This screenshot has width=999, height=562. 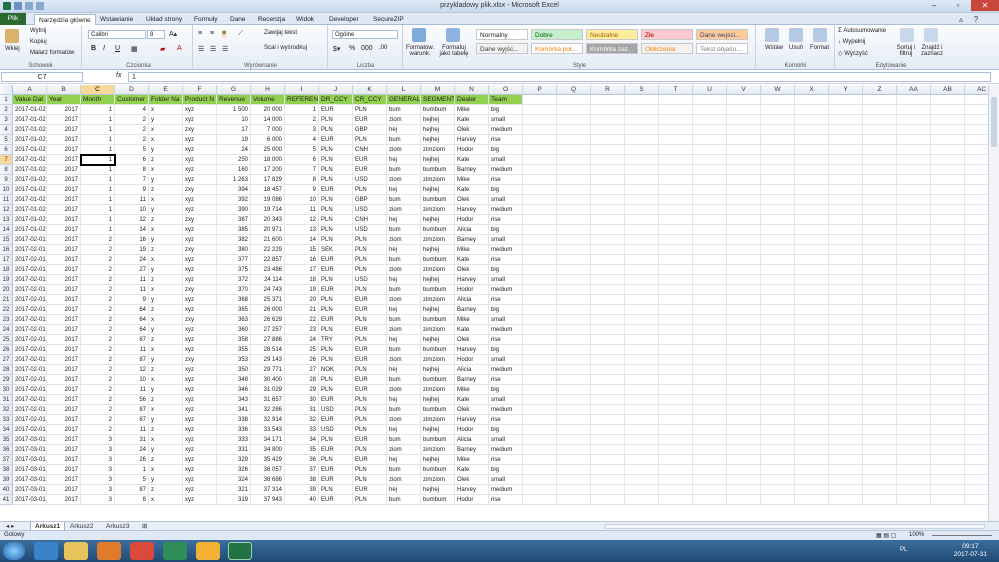 What do you see at coordinates (778, 90) in the screenshot?
I see `column-header-w: W` at bounding box center [778, 90].